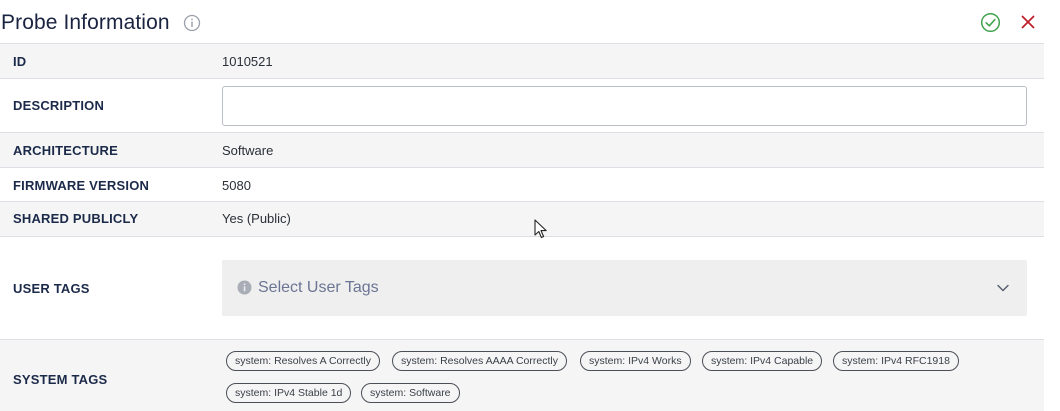 Image resolution: width=1060 pixels, height=411 pixels. I want to click on user-tags-placeholder: Select User Tags, so click(318, 287).